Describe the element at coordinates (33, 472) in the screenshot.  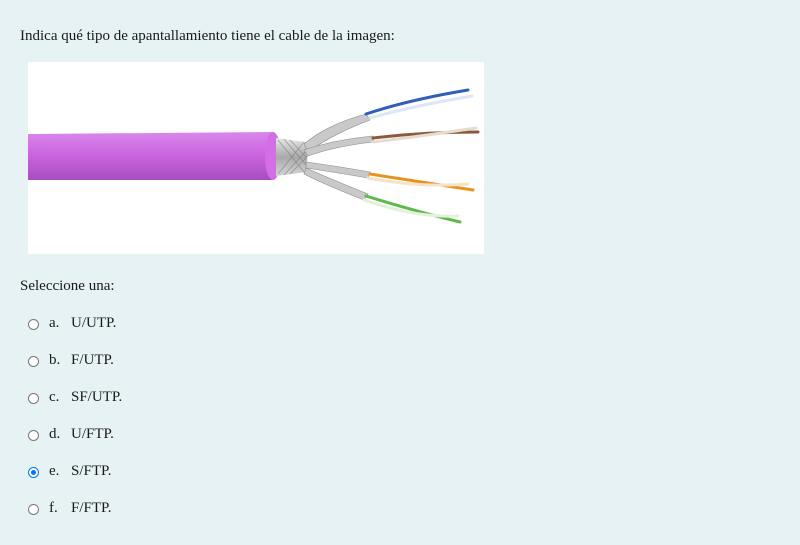
I see `radio-e` at that location.